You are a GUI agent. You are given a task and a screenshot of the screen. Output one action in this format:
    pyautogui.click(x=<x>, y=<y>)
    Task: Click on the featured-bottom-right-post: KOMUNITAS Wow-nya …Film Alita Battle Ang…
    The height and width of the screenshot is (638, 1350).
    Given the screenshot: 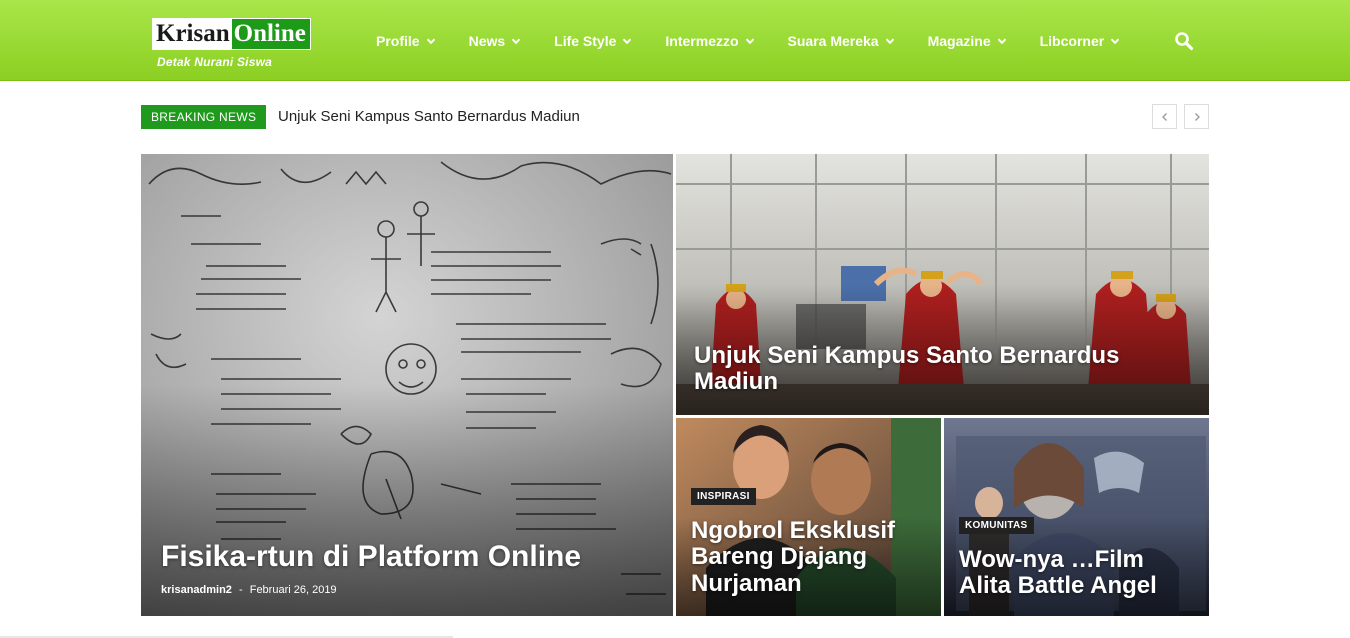 What is the action you would take?
    pyautogui.click(x=1076, y=517)
    